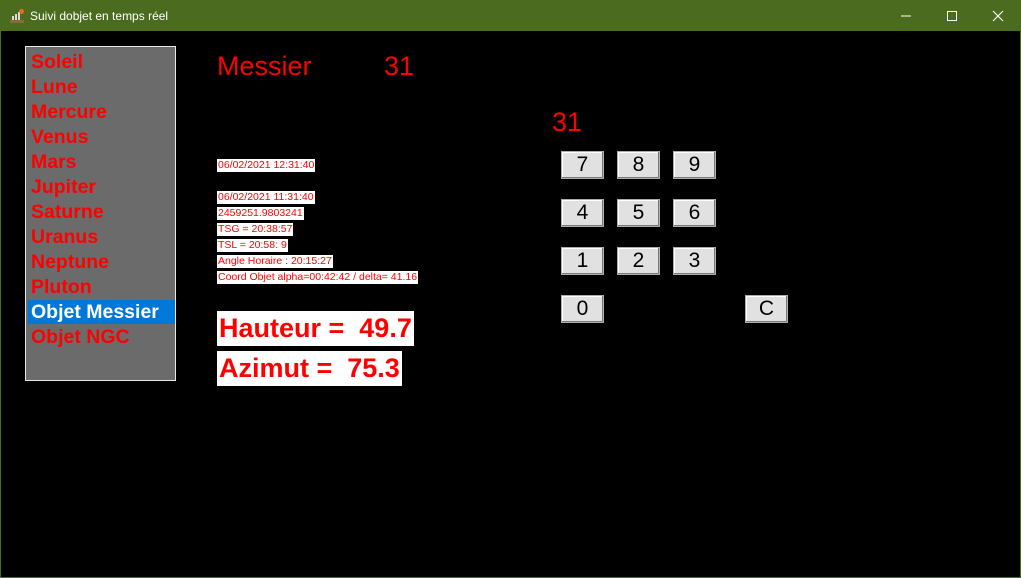  Describe the element at coordinates (694, 261) in the screenshot. I see `key-3: 3` at that location.